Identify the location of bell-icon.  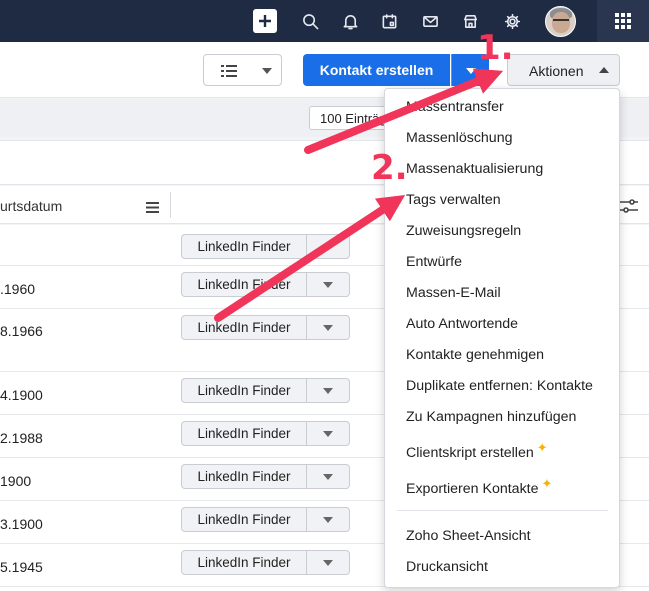
(350, 21).